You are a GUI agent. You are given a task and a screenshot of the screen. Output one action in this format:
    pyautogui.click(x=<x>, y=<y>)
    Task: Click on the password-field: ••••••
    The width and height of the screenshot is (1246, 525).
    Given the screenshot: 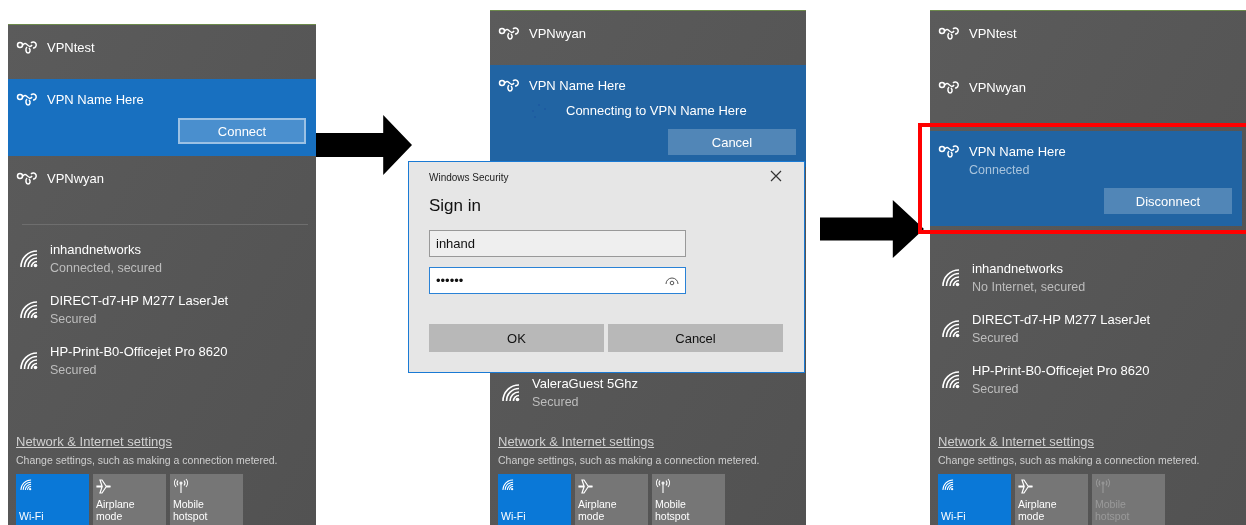 What is the action you would take?
    pyautogui.click(x=557, y=280)
    